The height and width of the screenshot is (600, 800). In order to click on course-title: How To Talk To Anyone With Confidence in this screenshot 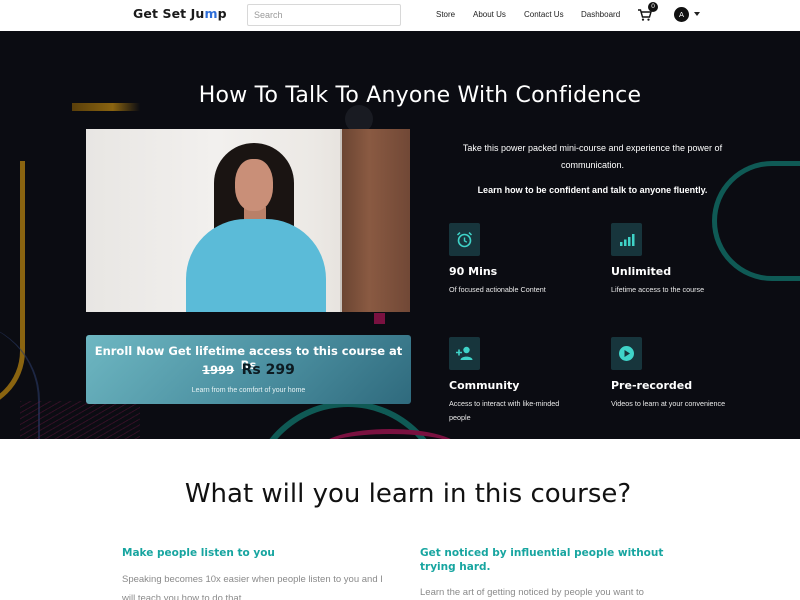, I will do `click(420, 95)`.